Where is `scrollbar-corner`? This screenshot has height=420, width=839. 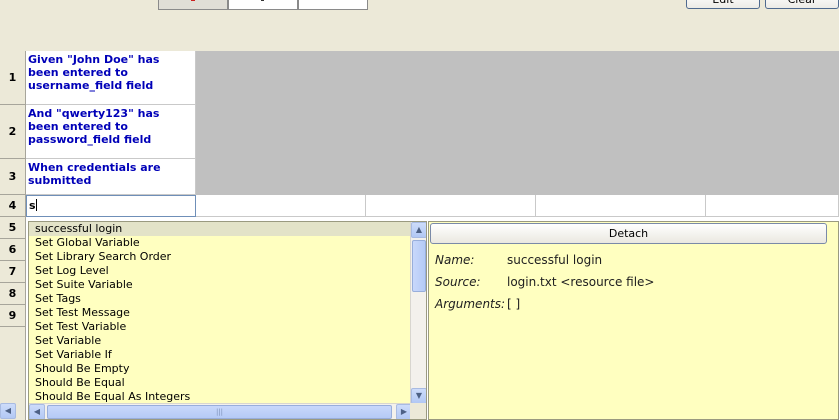 scrollbar-corner is located at coordinates (418, 411).